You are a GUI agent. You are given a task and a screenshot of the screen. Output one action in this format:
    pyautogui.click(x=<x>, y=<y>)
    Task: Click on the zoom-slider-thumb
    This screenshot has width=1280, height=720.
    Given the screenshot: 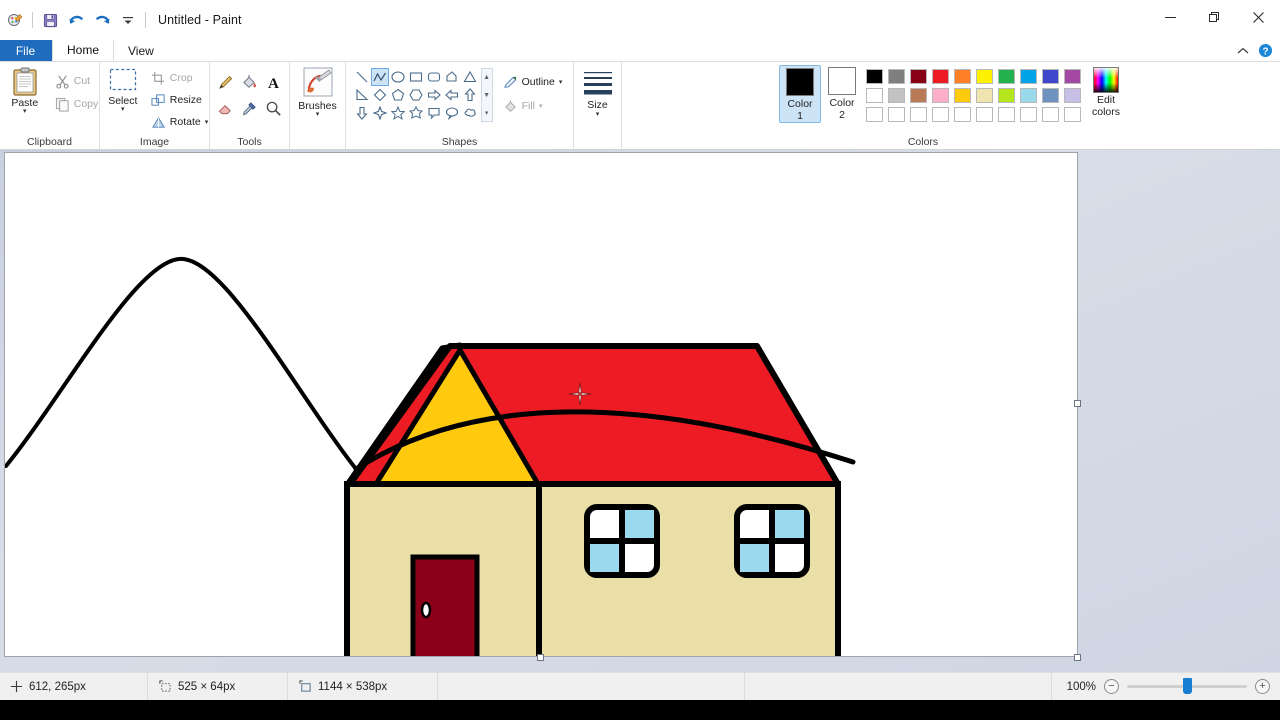 What is the action you would take?
    pyautogui.click(x=1187, y=686)
    